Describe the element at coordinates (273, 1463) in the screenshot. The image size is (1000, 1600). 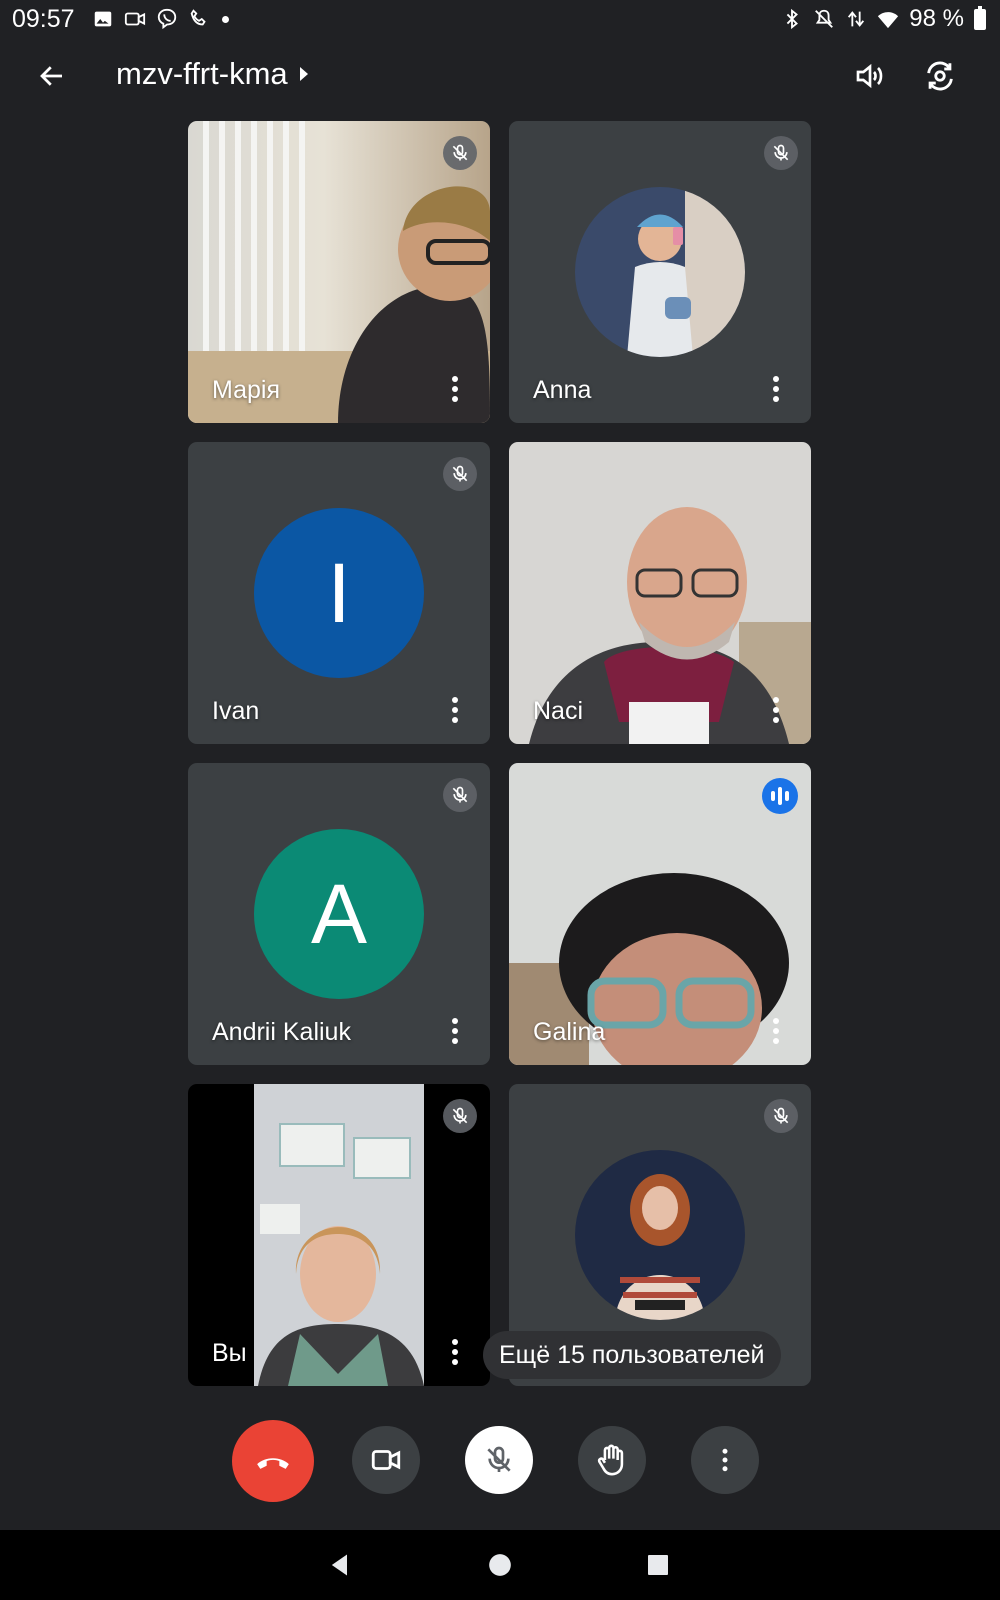
I see `end-call-icon` at that location.